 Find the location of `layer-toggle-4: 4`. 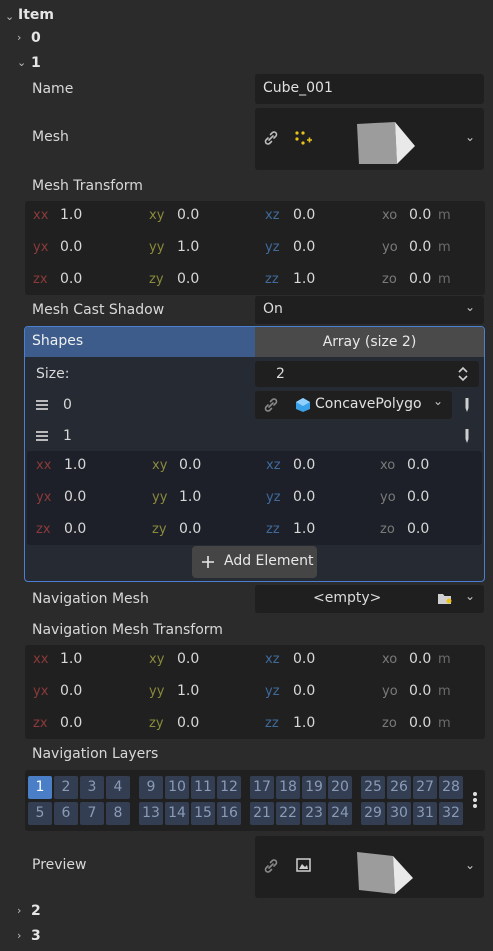

layer-toggle-4: 4 is located at coordinates (118, 787).